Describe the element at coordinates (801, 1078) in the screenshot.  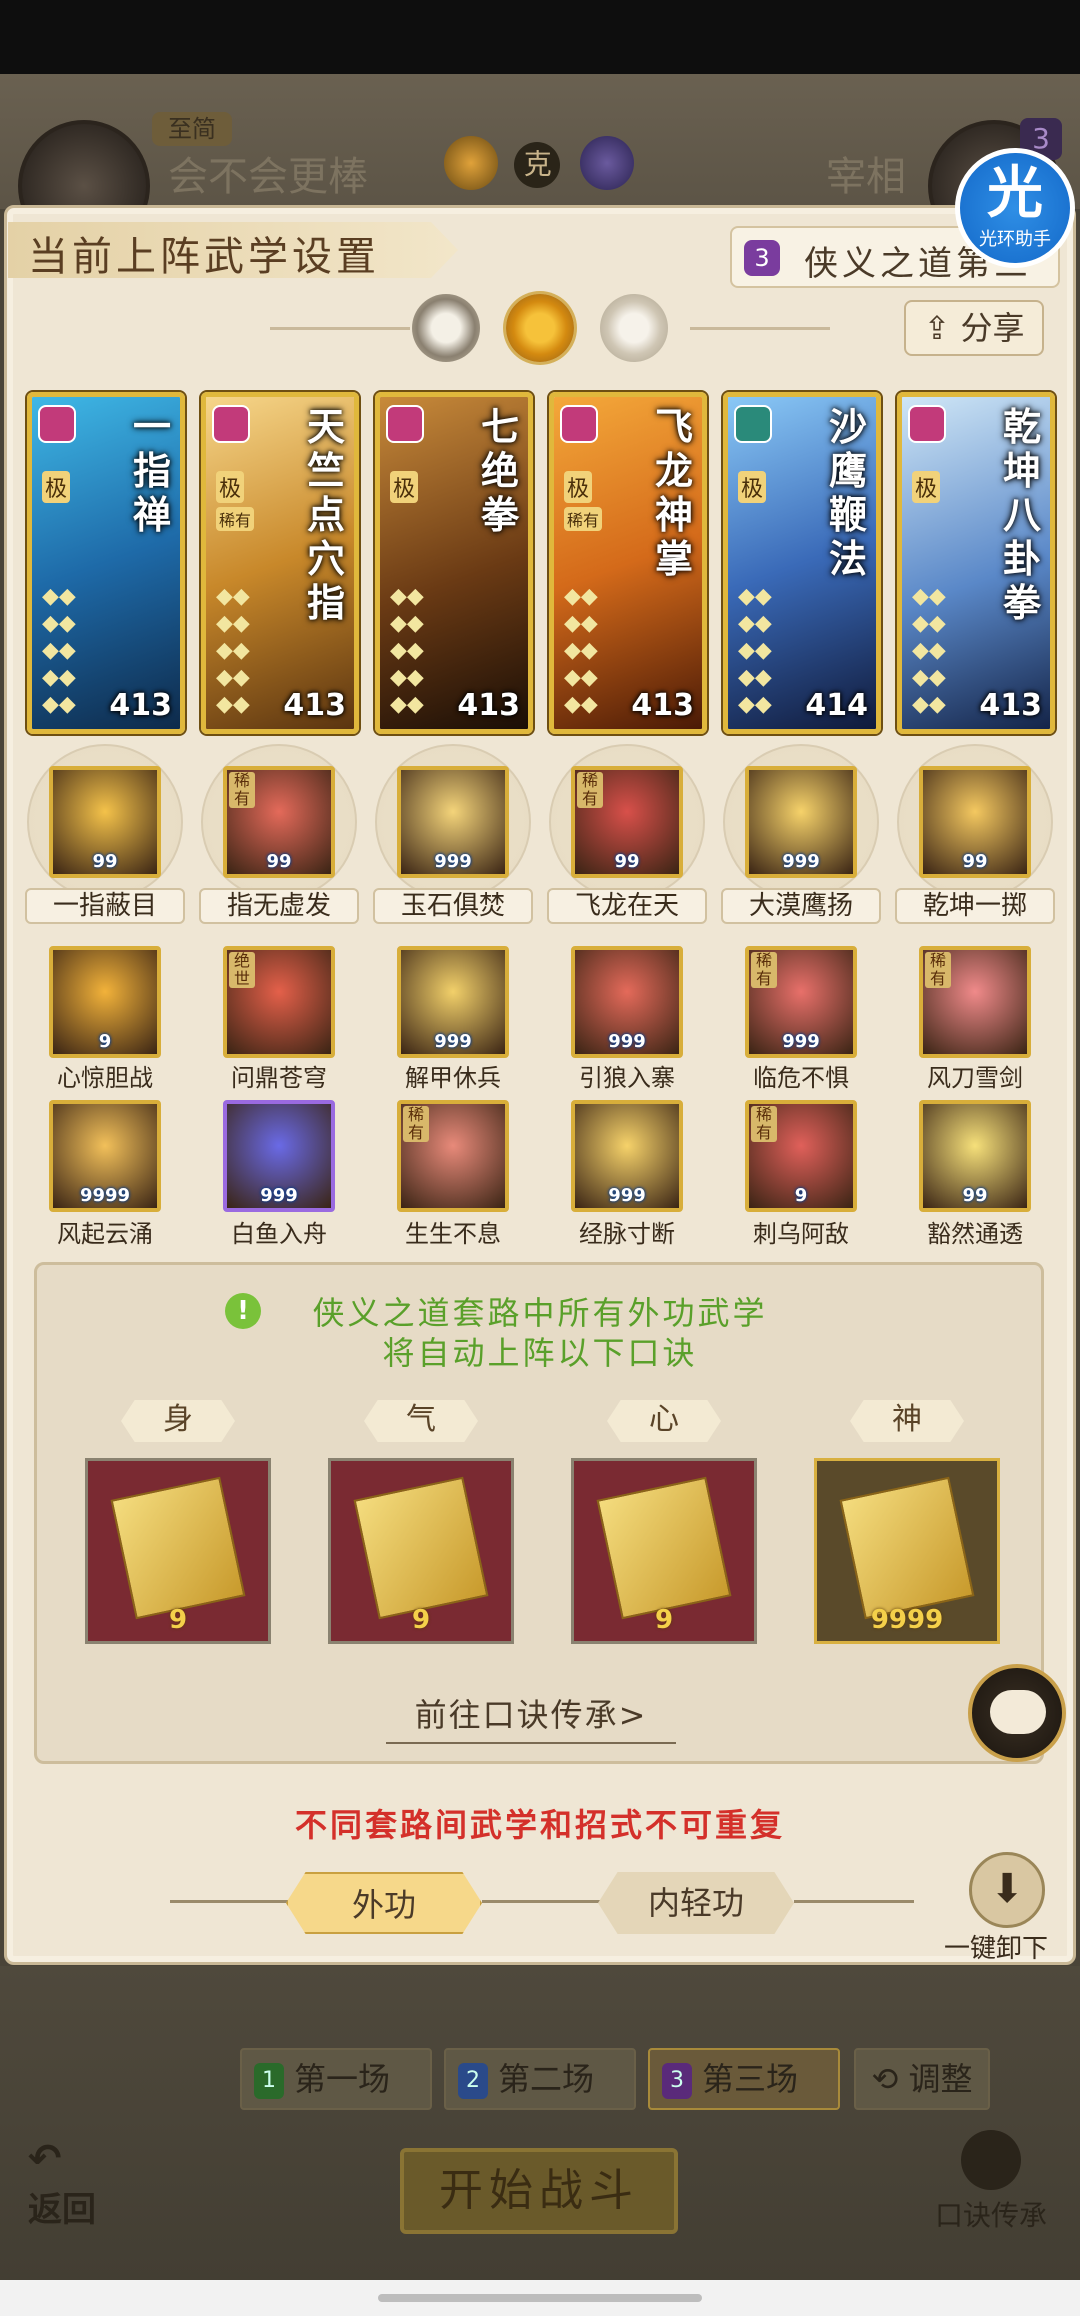
I see `skill-name: 临危不惧` at that location.